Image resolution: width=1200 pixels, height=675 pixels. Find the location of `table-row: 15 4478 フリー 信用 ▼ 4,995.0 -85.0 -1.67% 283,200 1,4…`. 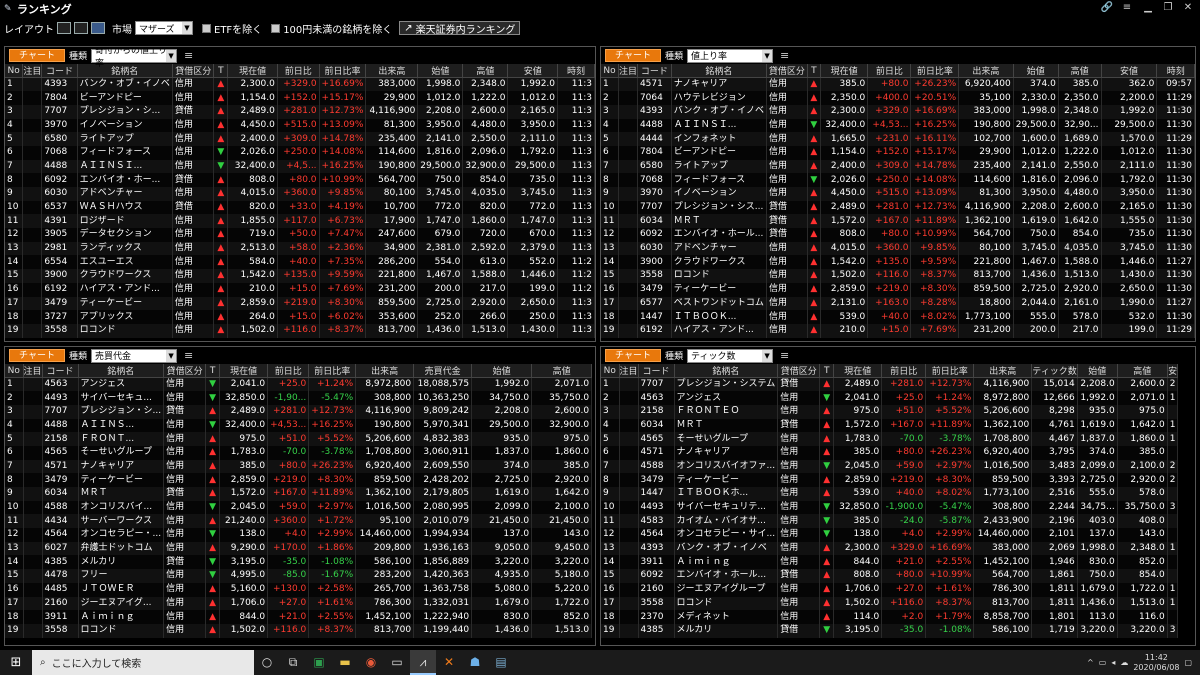

table-row: 15 4478 フリー 信用 ▼ 4,995.0 -85.0 -1.67% 283,200 1,4… is located at coordinates (299, 576).